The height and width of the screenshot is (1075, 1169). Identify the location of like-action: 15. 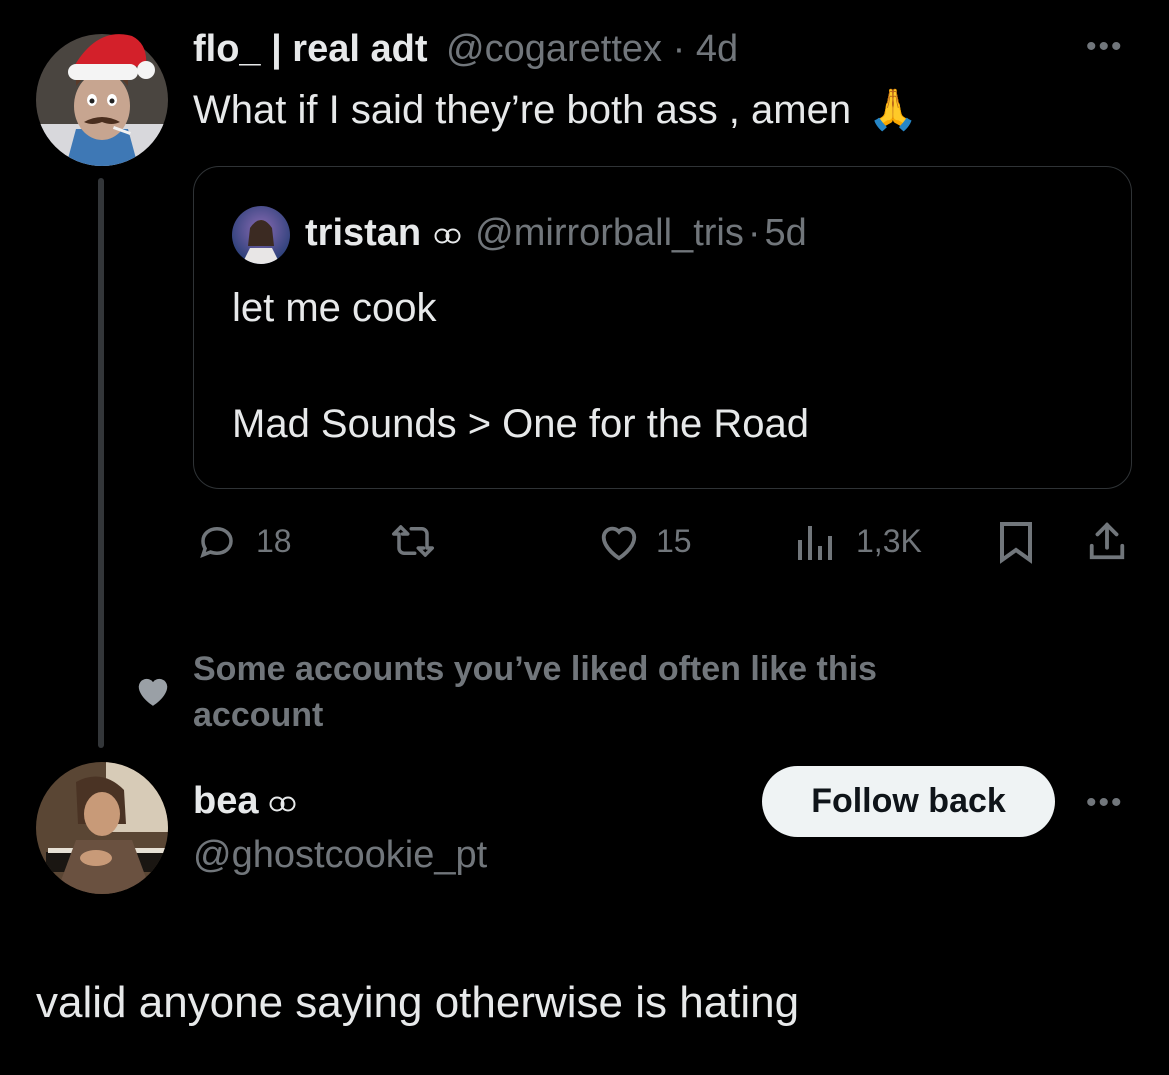
(644, 541).